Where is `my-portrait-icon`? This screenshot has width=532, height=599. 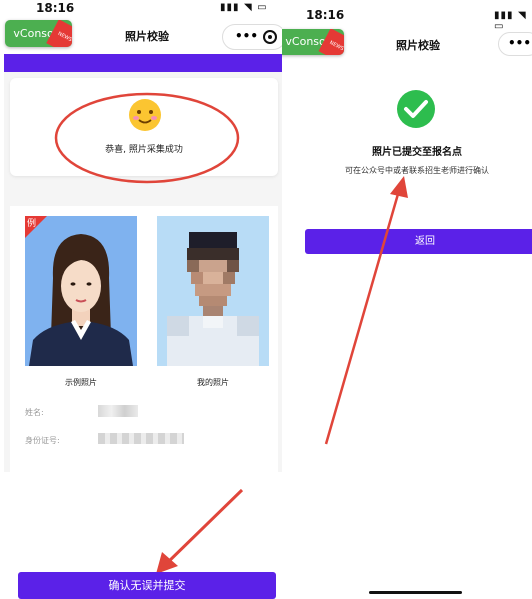 my-portrait-icon is located at coordinates (213, 291).